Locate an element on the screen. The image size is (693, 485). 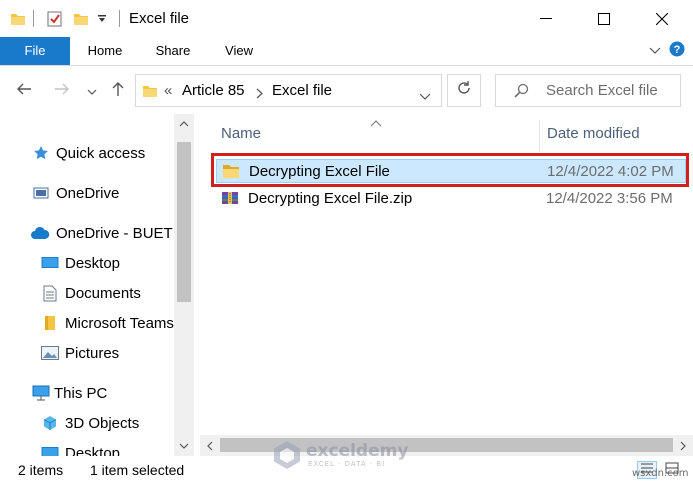
breadcrumb-article-85: Article 85 is located at coordinates (213, 91).